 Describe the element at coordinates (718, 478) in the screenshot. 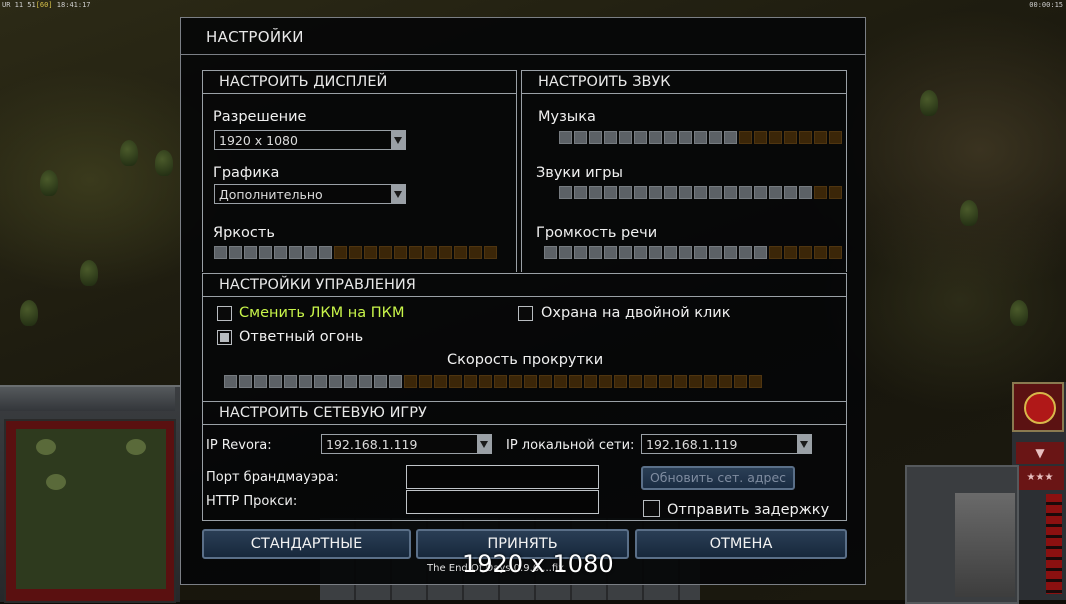

I see `refresh-address-button: Обновить сет. адрес` at that location.